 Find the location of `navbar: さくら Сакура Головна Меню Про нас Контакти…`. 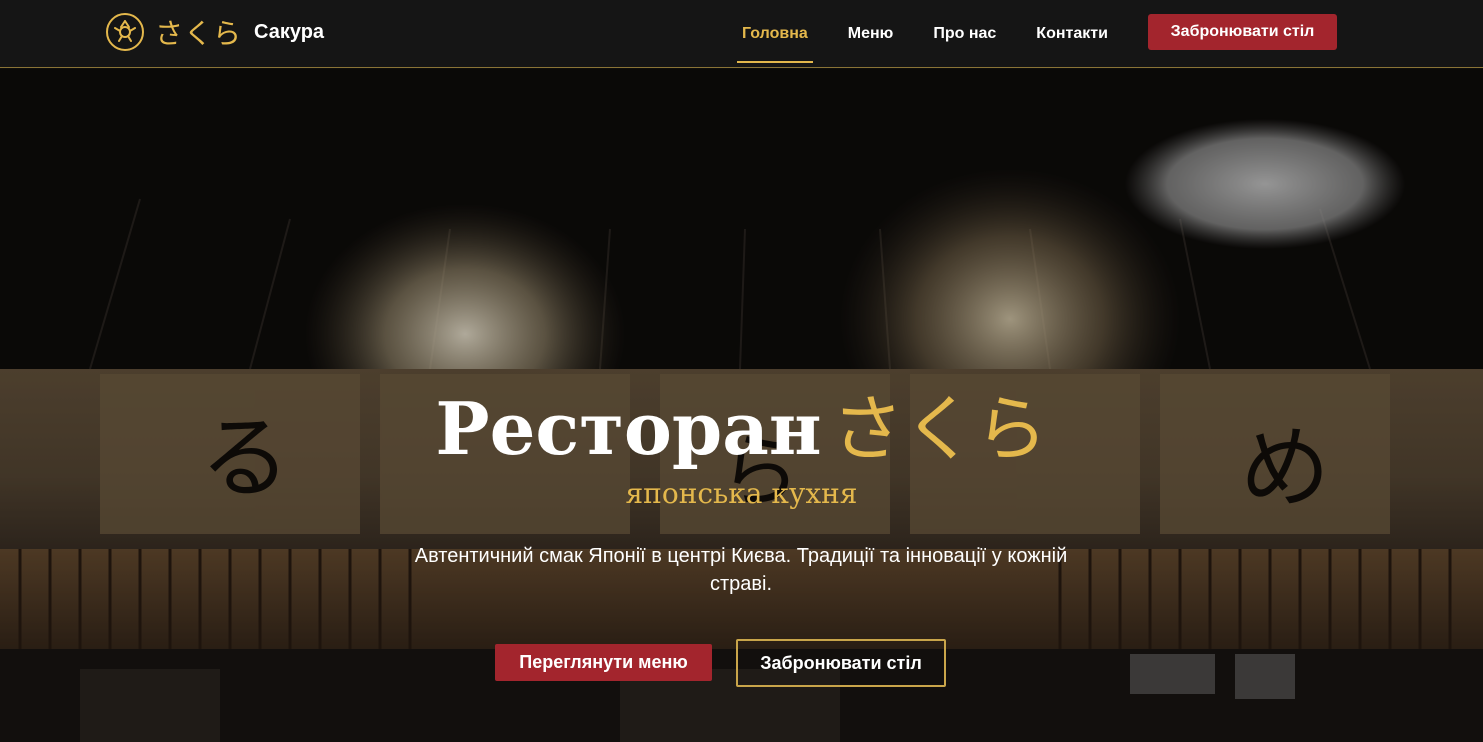

navbar: さくら Сакура Головна Меню Про нас Контакти… is located at coordinates (741, 34).